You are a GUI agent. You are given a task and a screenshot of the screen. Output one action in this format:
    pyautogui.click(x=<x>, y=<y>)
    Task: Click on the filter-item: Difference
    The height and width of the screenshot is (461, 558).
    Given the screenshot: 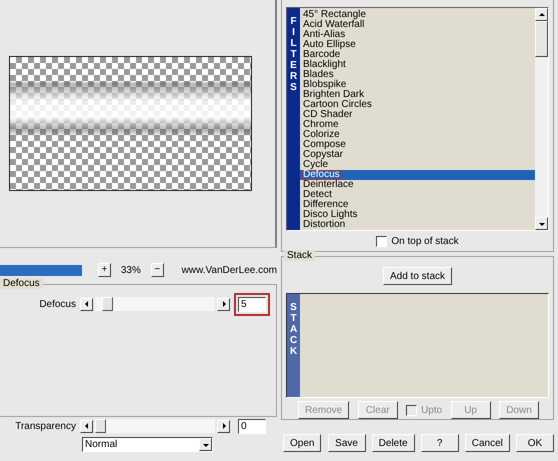 What is the action you would take?
    pyautogui.click(x=417, y=205)
    